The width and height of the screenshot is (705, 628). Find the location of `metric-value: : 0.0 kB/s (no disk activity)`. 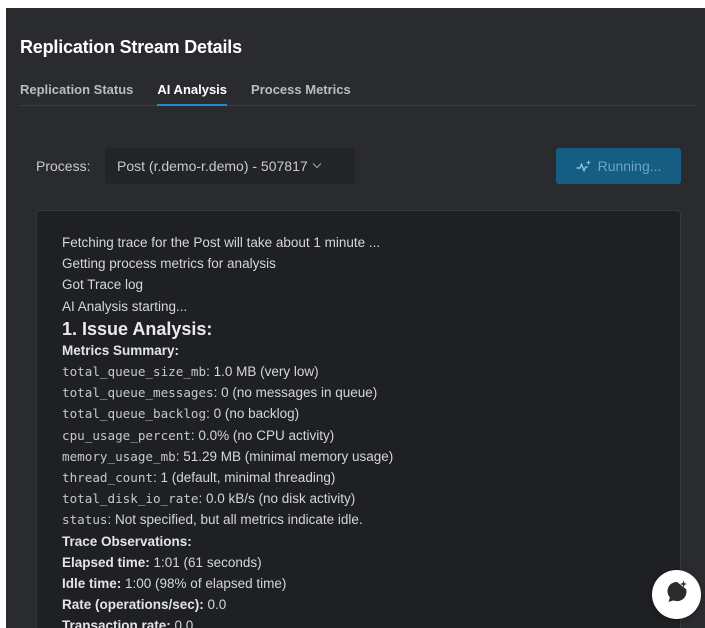

metric-value: : 0.0 kB/s (no disk activity) is located at coordinates (277, 499).